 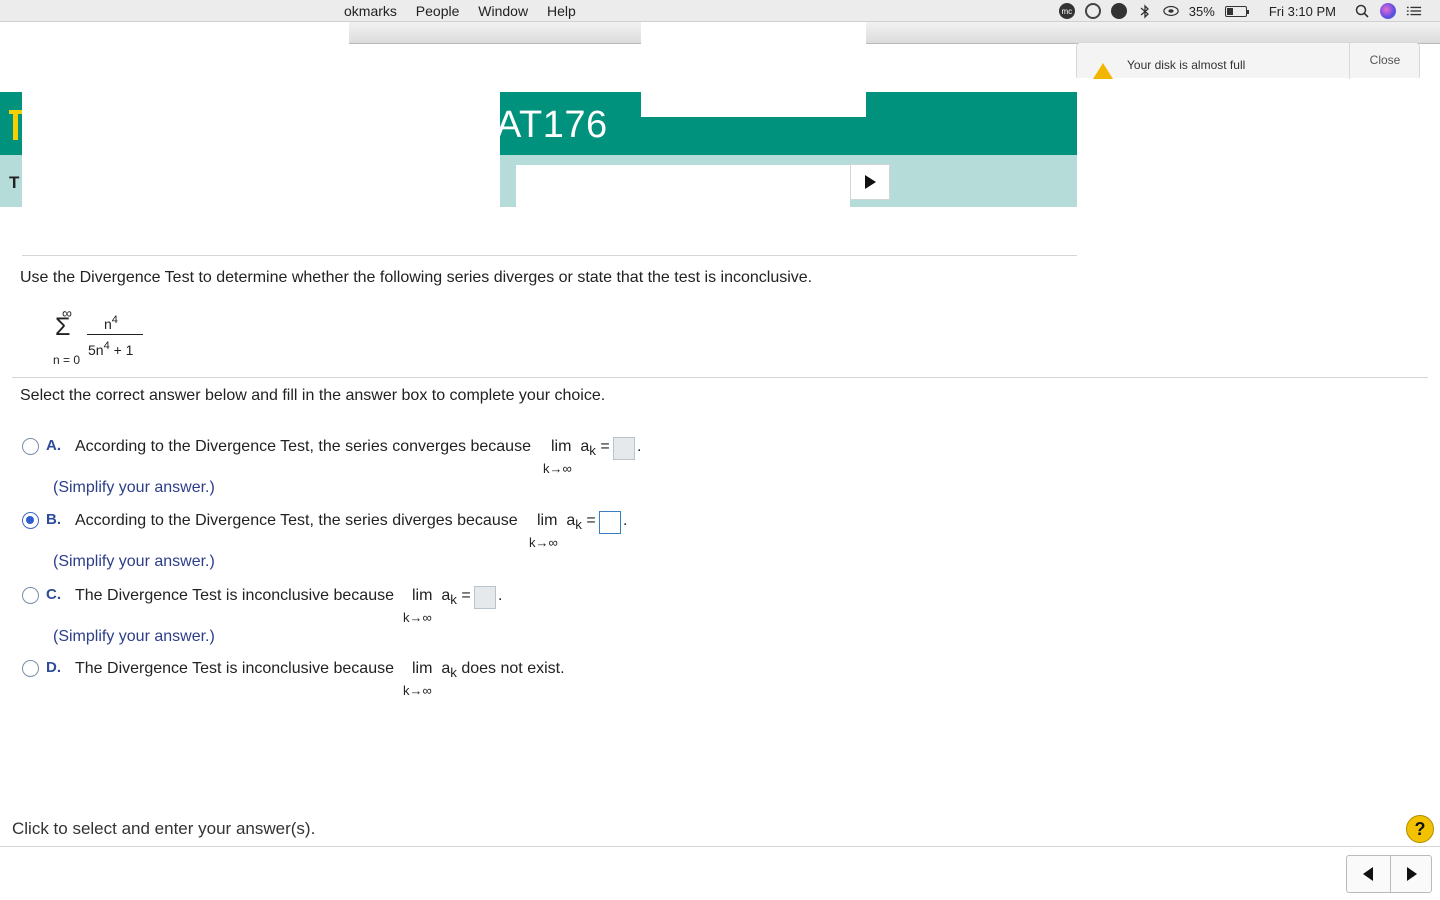 What do you see at coordinates (63, 327) in the screenshot?
I see `sigma-symbol: Σ` at bounding box center [63, 327].